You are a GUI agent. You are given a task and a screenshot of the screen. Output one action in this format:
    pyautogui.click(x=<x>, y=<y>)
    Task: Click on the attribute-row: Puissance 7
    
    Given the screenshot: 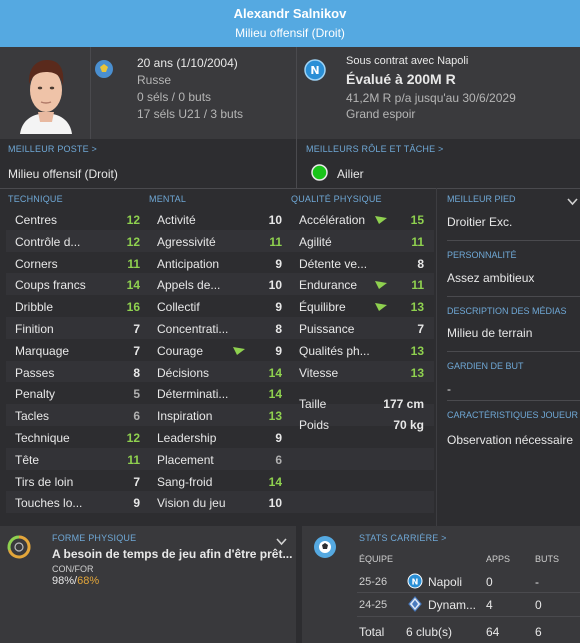 What is the action you would take?
    pyautogui.click(x=361, y=333)
    